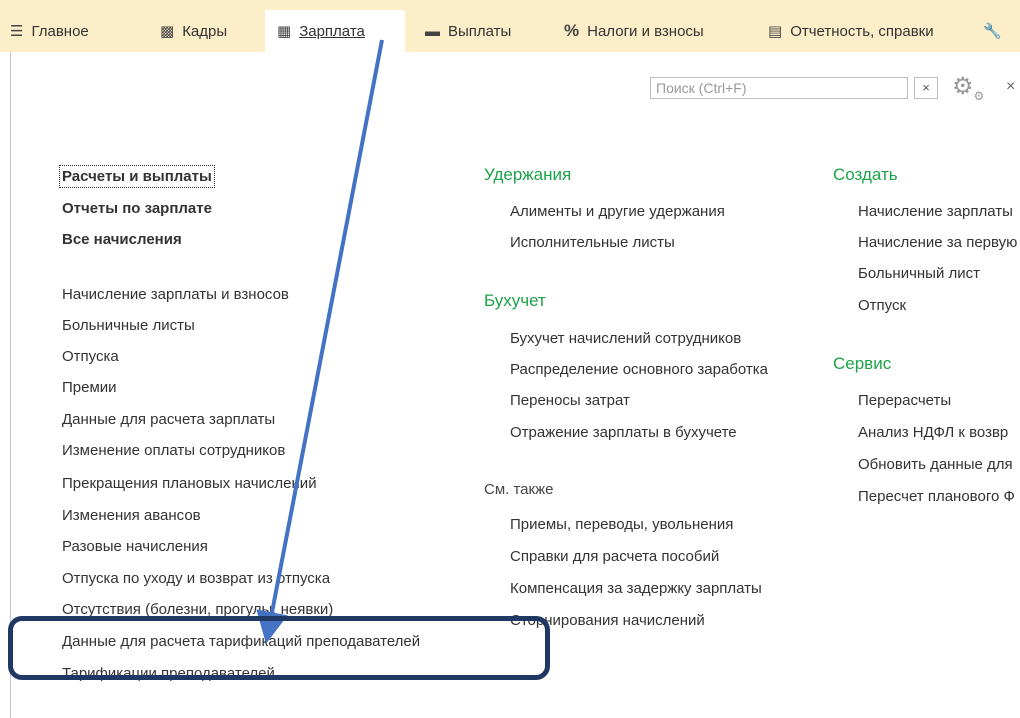 Image resolution: width=1020 pixels, height=718 pixels. I want to click on annotation-arrow, so click(320, 341).